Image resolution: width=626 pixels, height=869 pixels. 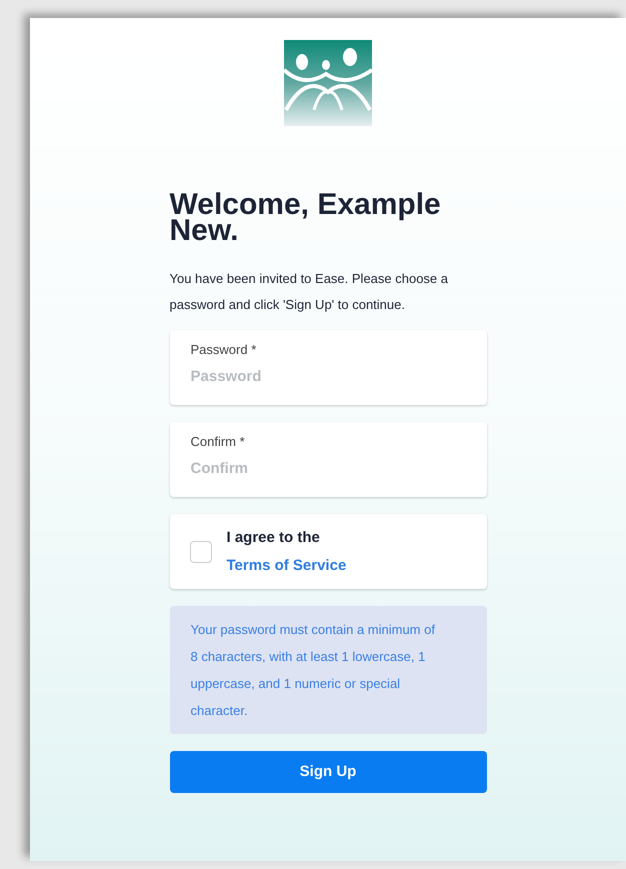 I want to click on password-input: Confirm, so click(x=328, y=469).